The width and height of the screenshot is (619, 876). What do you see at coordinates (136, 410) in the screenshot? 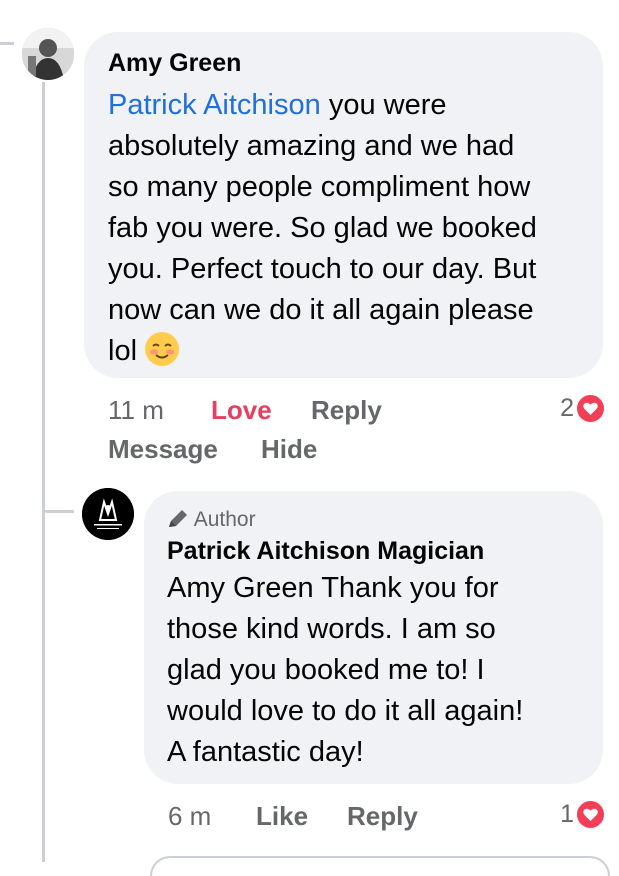
I see `comment-timestamp: 11 m` at bounding box center [136, 410].